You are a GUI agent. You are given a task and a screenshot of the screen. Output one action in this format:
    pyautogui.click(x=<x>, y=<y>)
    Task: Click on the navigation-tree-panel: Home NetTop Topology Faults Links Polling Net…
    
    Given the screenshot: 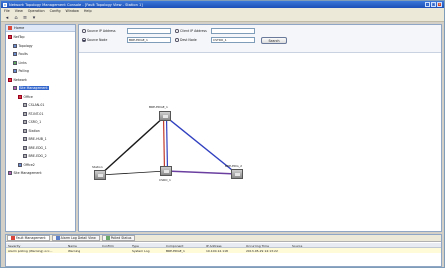 What is the action you would take?
    pyautogui.click(x=40, y=128)
    